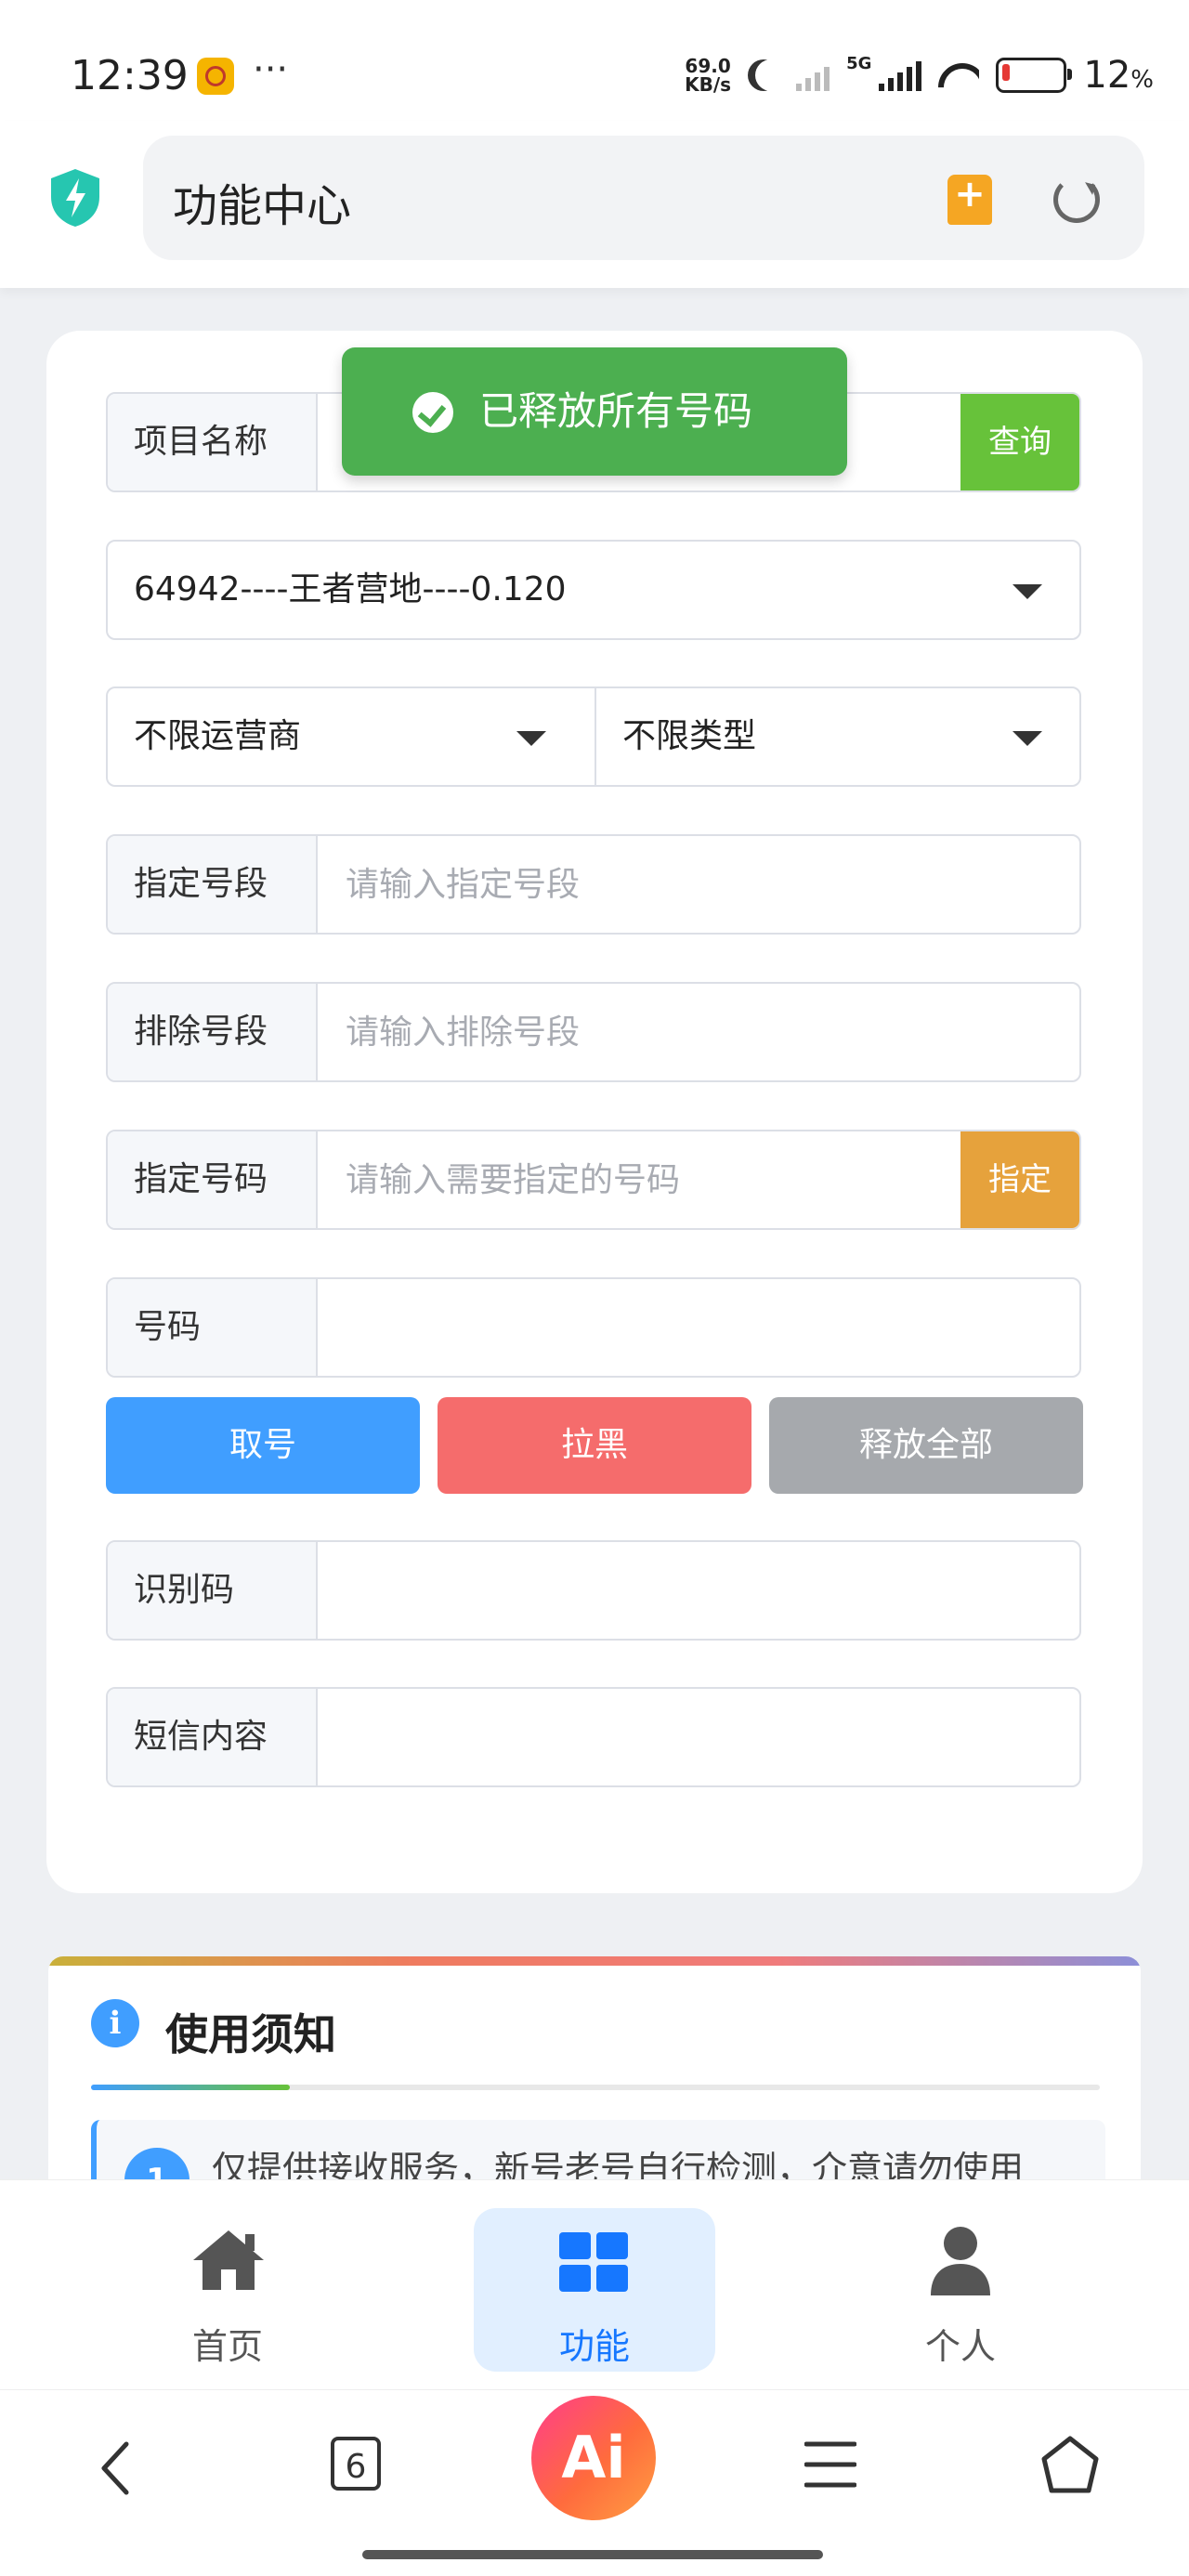 The image size is (1189, 2576). What do you see at coordinates (969, 199) in the screenshot?
I see `bookmark-add-icon` at bounding box center [969, 199].